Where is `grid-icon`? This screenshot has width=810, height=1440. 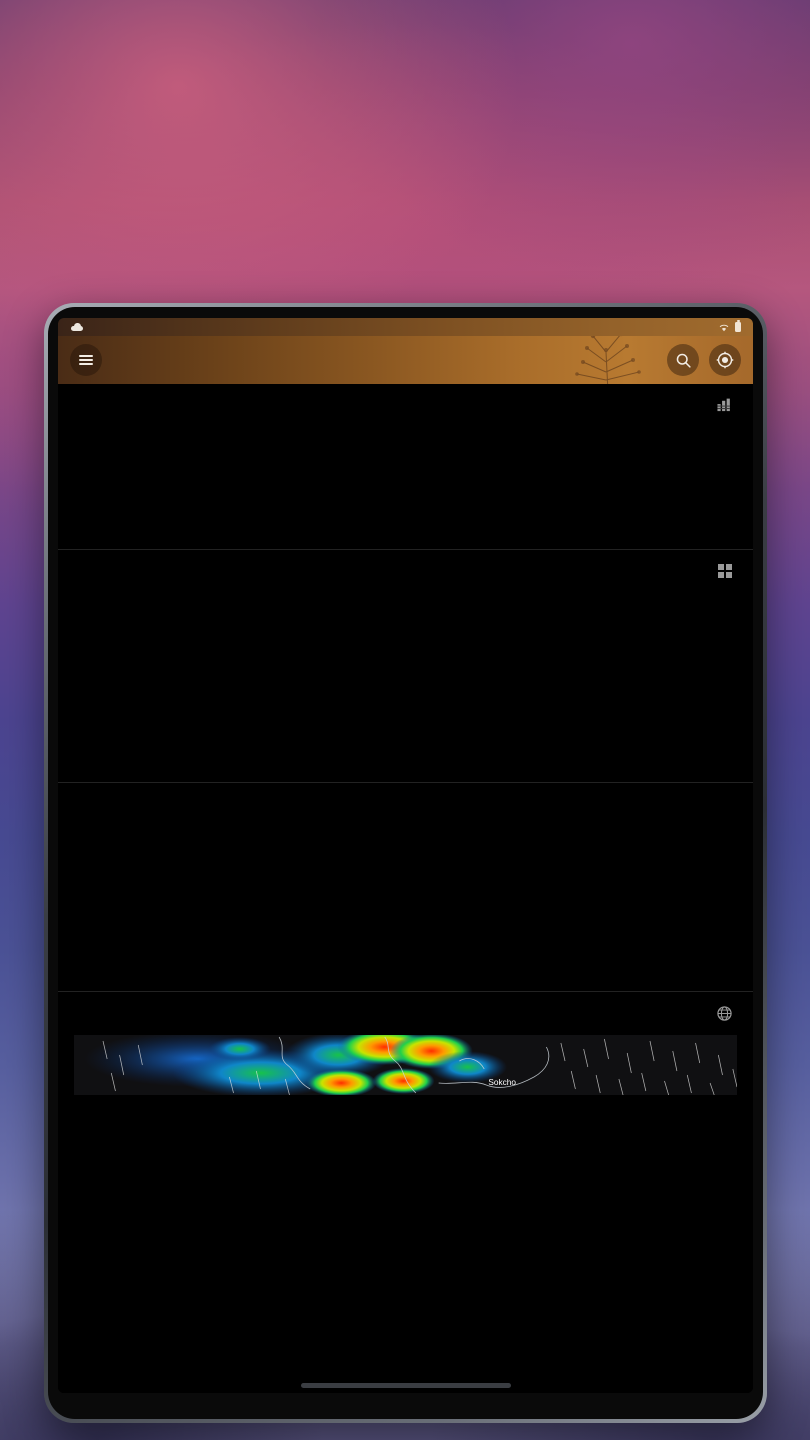 grid-icon is located at coordinates (725, 571).